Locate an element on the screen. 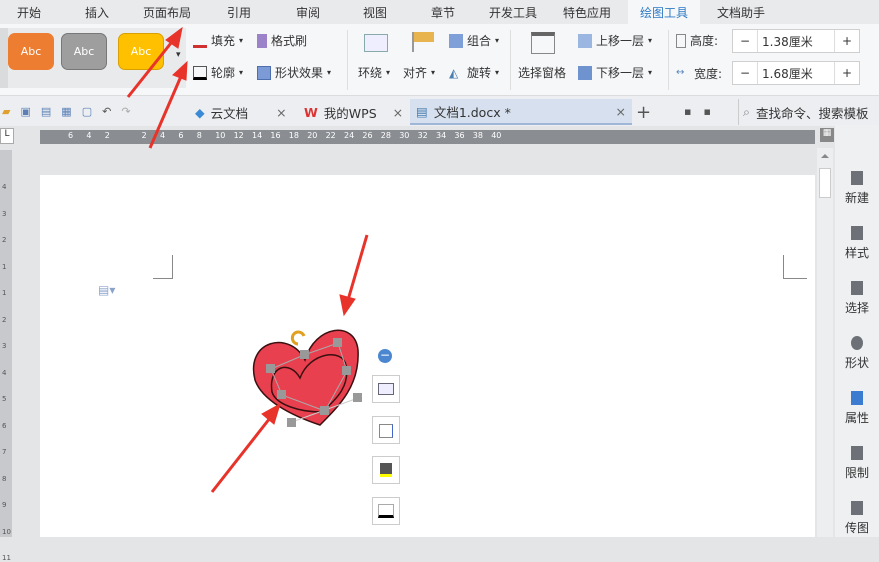 The height and width of the screenshot is (562, 879). scroll-up-icon is located at coordinates (825, 154).